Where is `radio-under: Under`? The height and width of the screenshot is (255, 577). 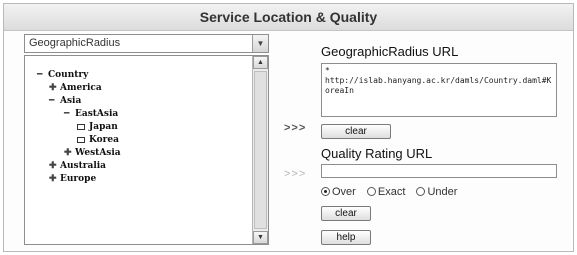 radio-under: Under is located at coordinates (436, 192).